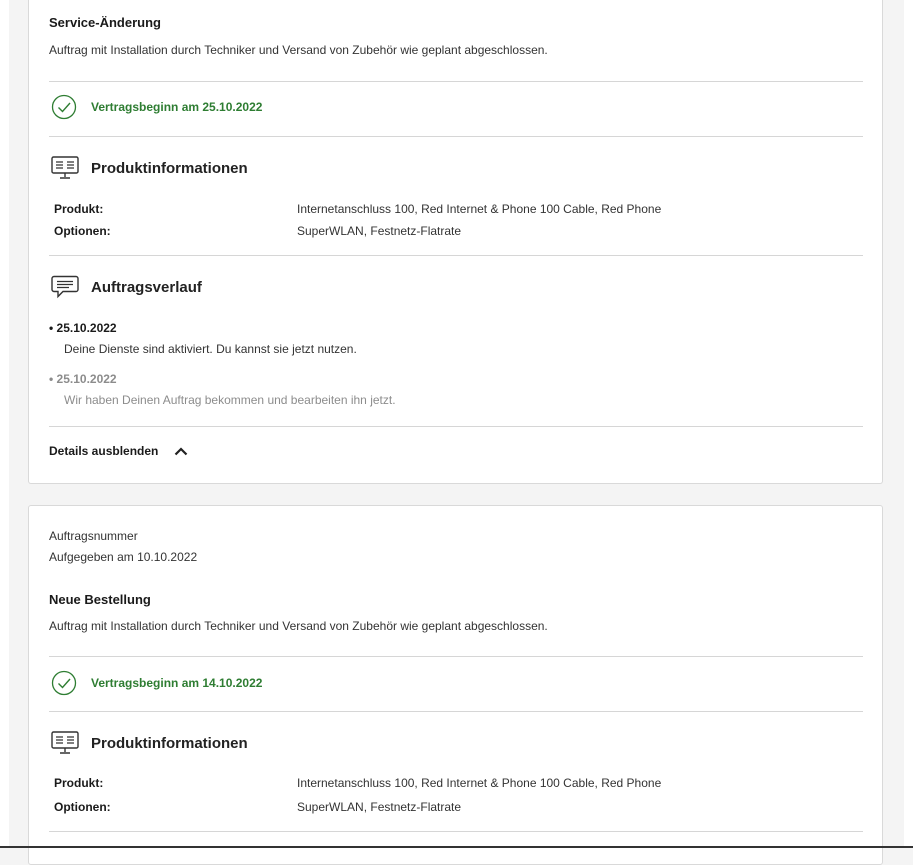  Describe the element at coordinates (177, 683) in the screenshot. I see `contract-start: Vertragsbeginn am 14.10.2022` at that location.